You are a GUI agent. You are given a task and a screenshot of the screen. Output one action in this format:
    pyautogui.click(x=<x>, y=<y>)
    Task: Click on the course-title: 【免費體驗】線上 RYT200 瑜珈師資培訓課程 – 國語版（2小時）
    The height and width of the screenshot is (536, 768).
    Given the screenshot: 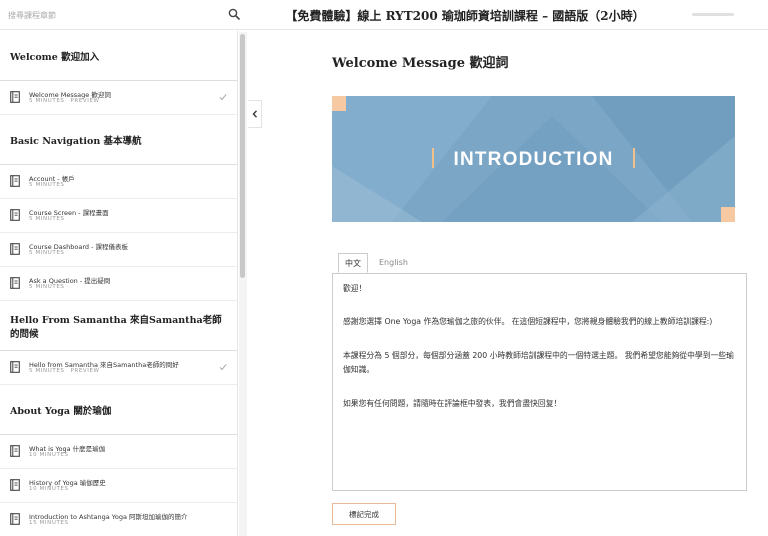 What is the action you would take?
    pyautogui.click(x=465, y=16)
    